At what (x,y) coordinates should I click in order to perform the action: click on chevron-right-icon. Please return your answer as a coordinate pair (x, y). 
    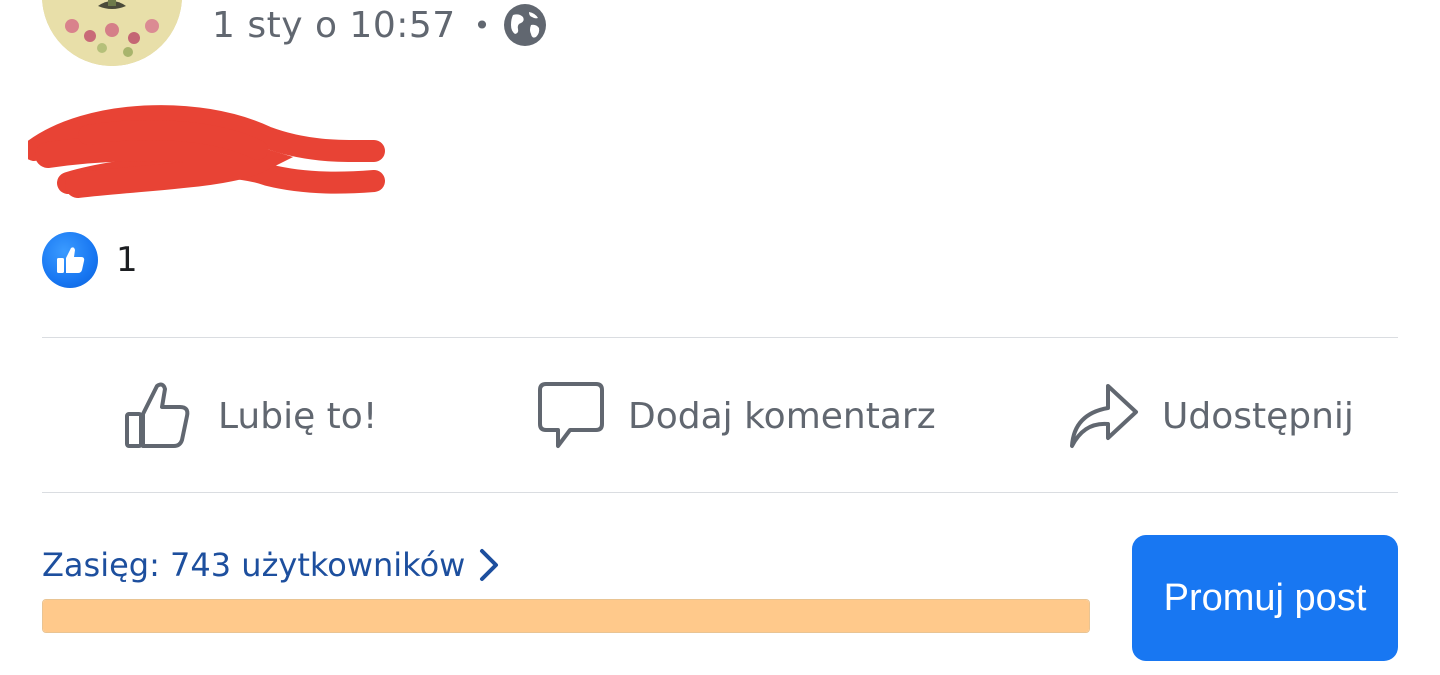
    Looking at the image, I should click on (489, 565).